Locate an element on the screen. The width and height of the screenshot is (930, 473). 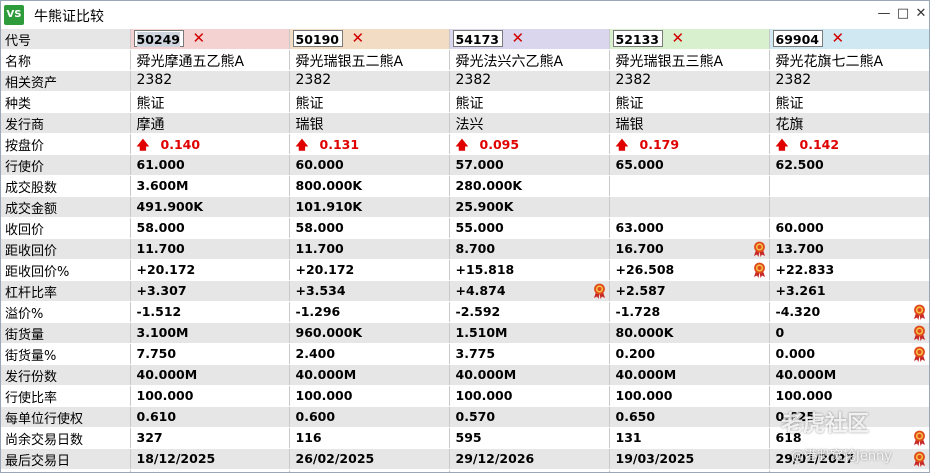
value-cell: 131 is located at coordinates (689, 438).